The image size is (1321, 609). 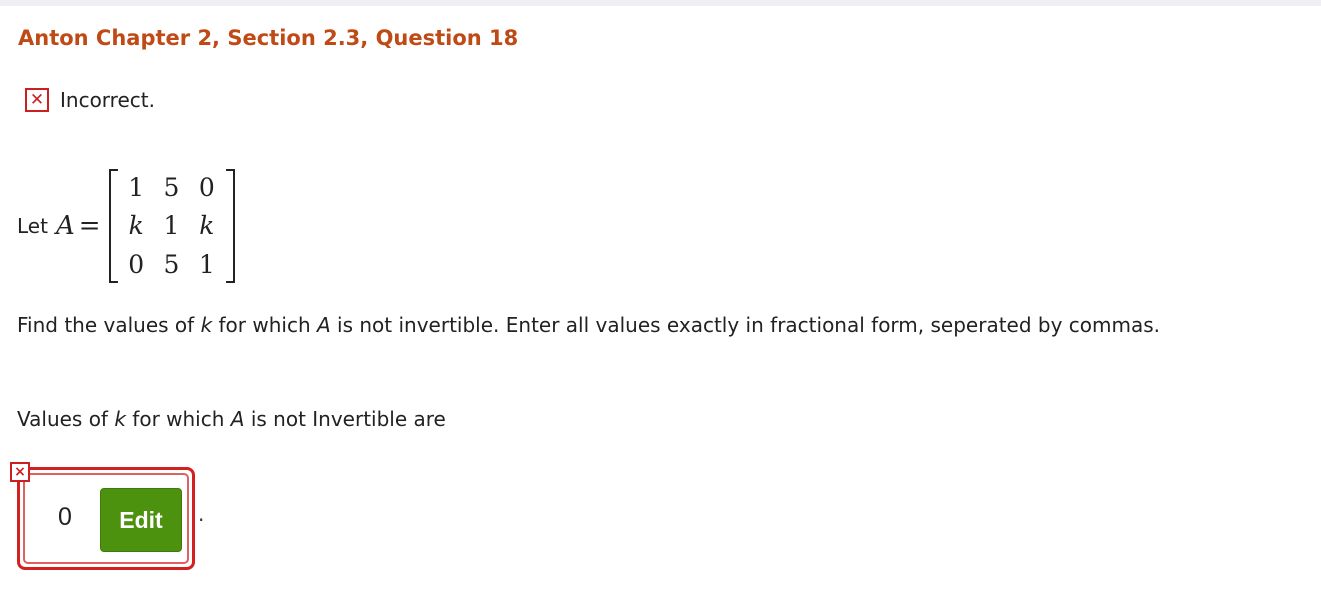 I want to click on matrix-grid: 1 5 0 k 1 k 0 5 1, so click(x=172, y=226).